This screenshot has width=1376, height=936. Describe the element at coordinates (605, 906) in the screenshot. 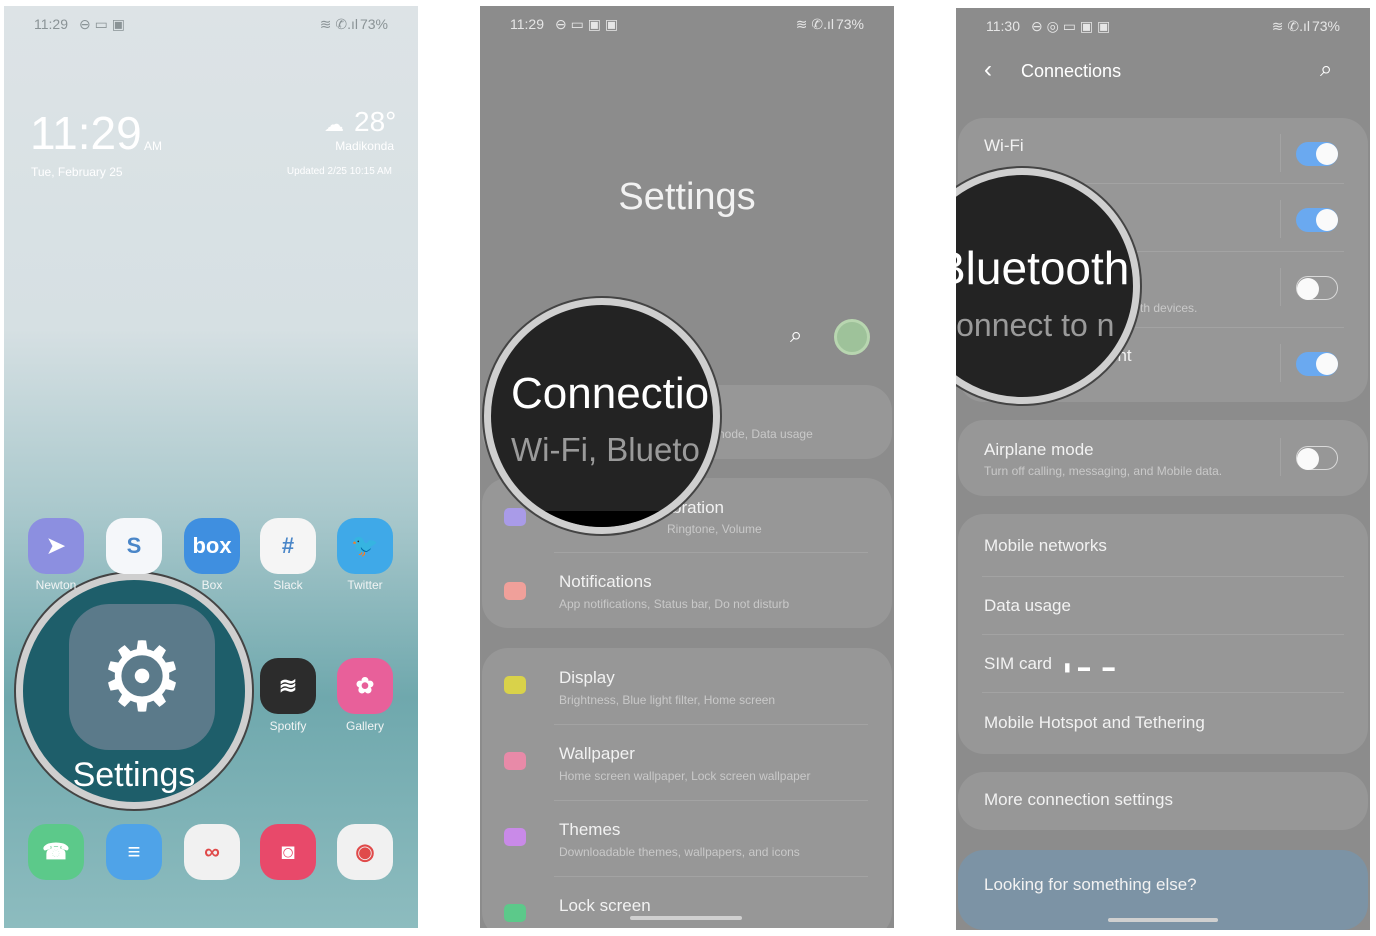

I see `item-title: Lock screen` at that location.